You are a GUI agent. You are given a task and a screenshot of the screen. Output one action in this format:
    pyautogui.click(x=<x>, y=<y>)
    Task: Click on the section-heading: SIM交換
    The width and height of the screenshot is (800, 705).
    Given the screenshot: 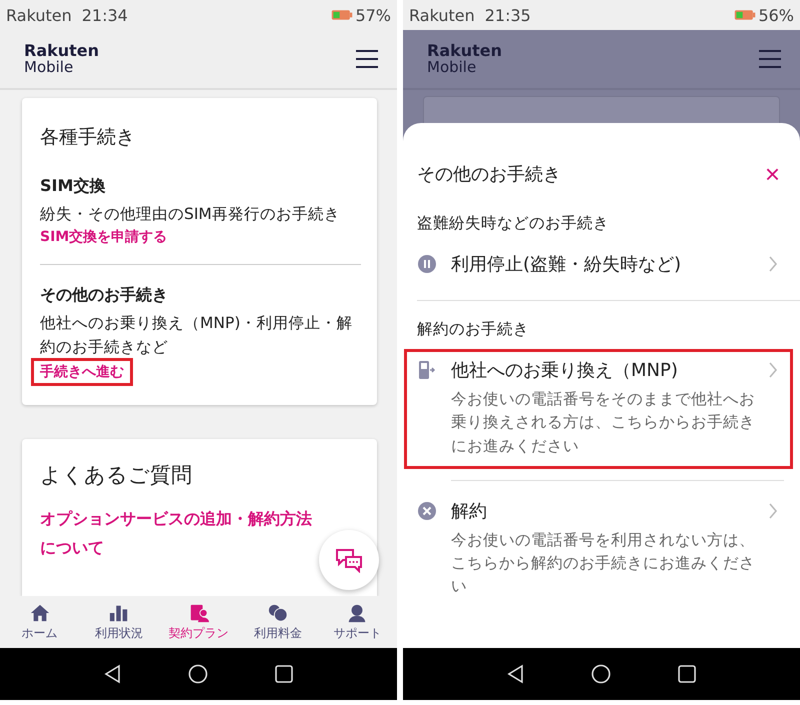 What is the action you would take?
    pyautogui.click(x=73, y=186)
    